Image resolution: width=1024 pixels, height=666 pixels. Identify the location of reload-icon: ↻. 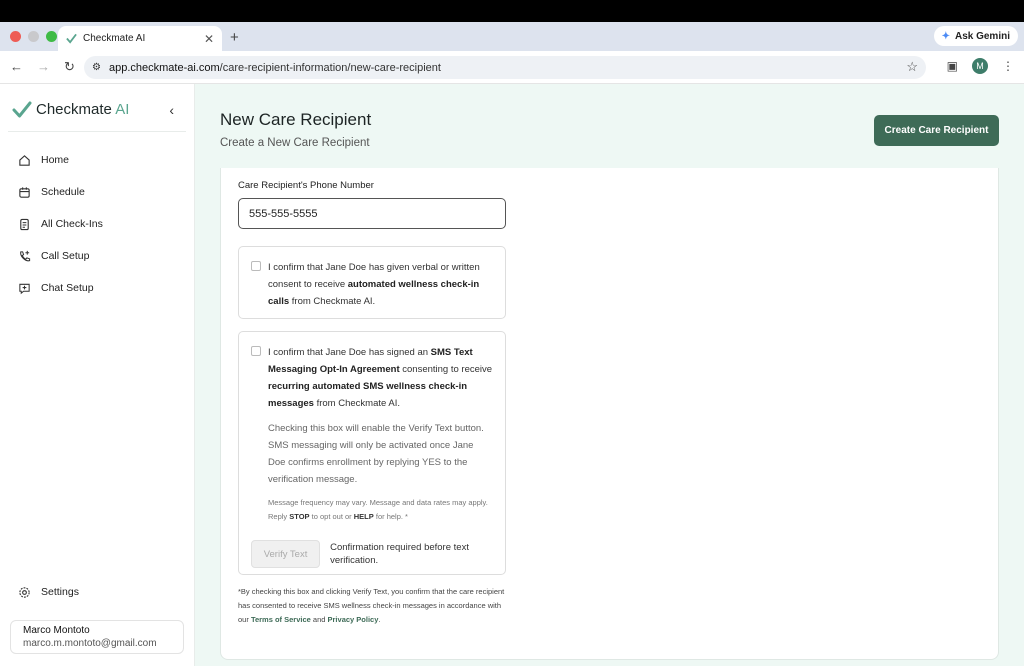
(69, 67).